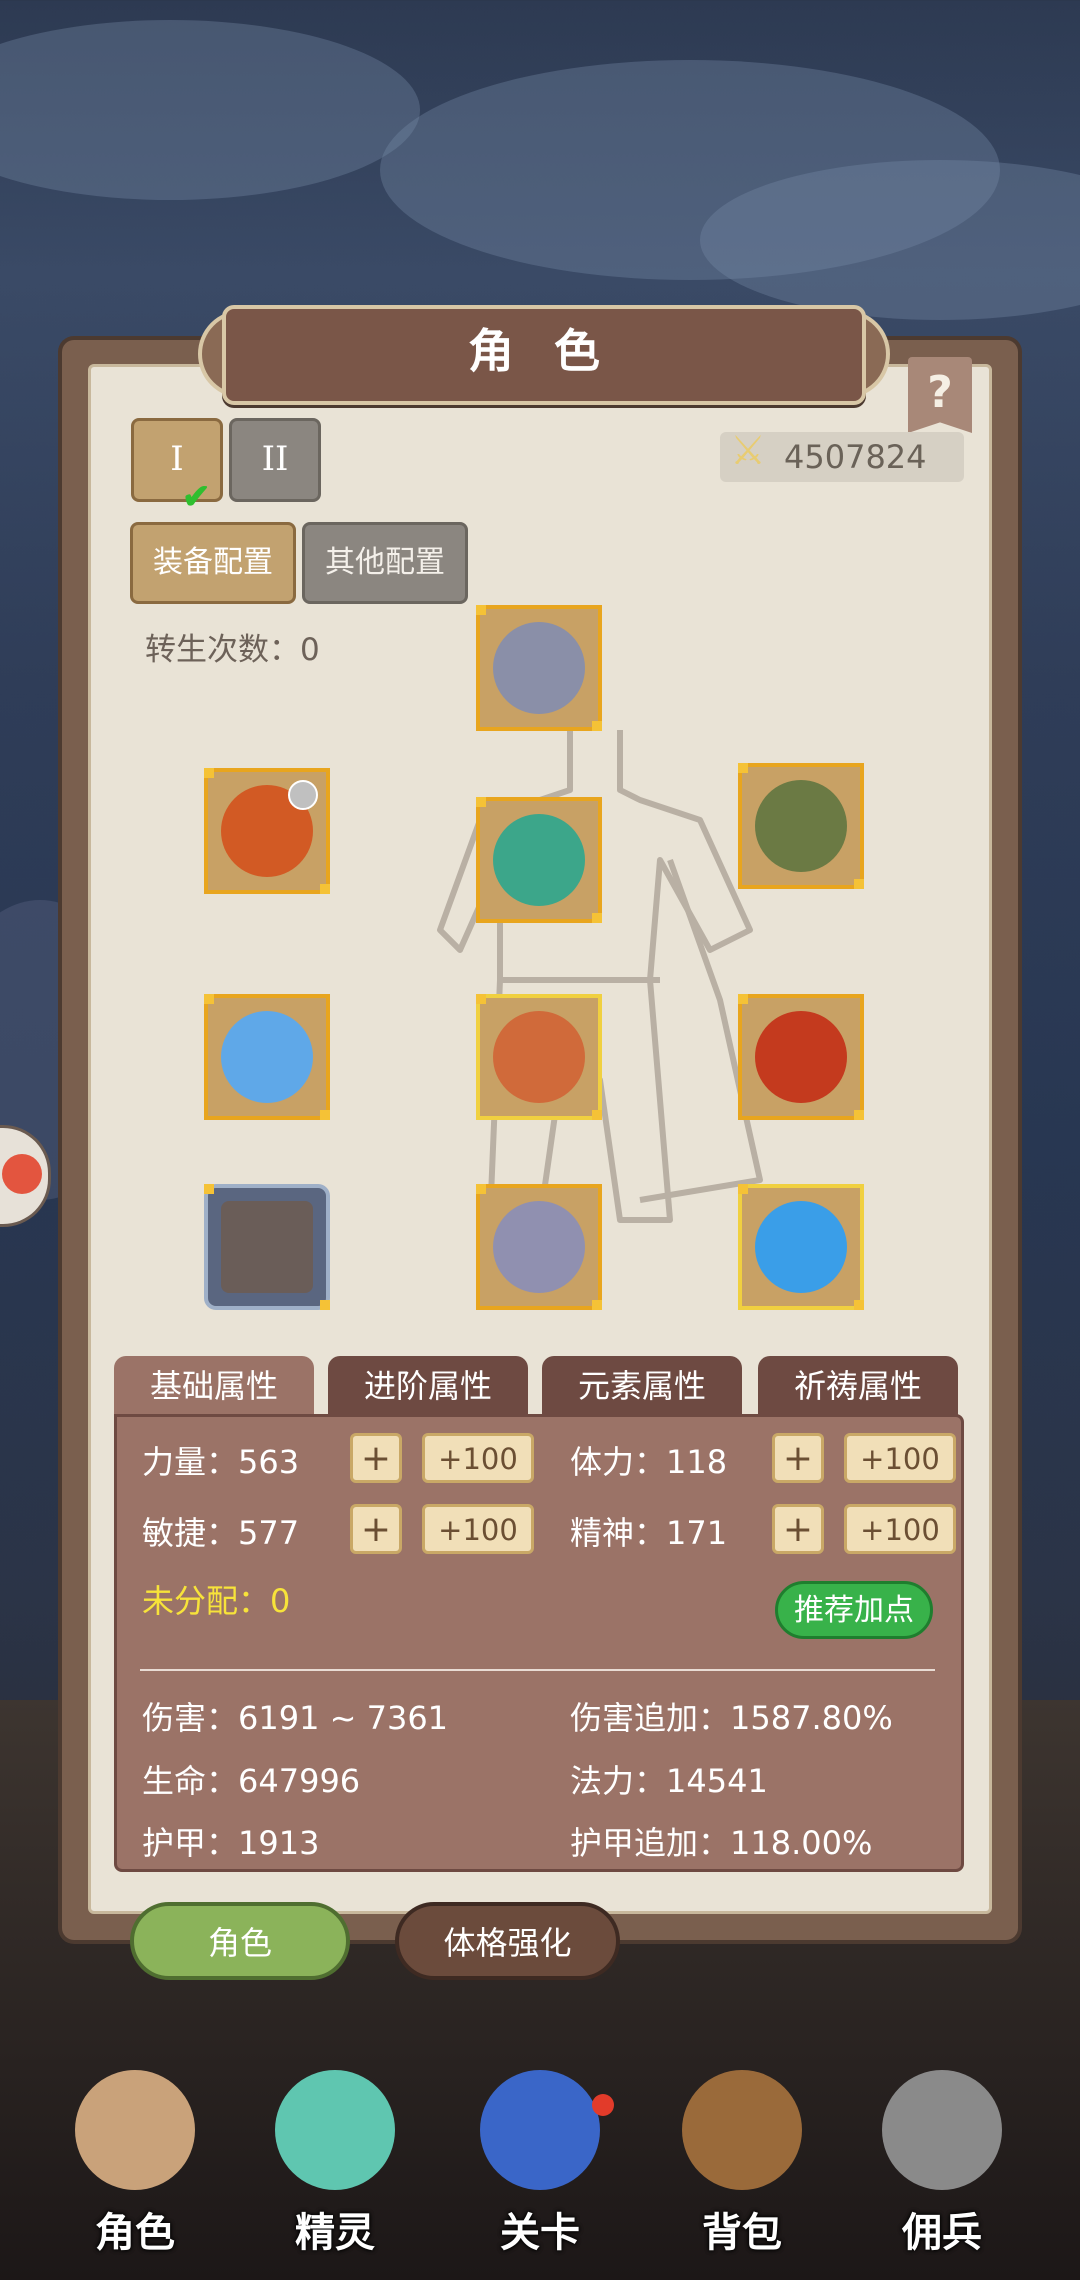  Describe the element at coordinates (721, 1843) in the screenshot. I see `armor-bonus-stat: 护甲追加：118.00%` at that location.